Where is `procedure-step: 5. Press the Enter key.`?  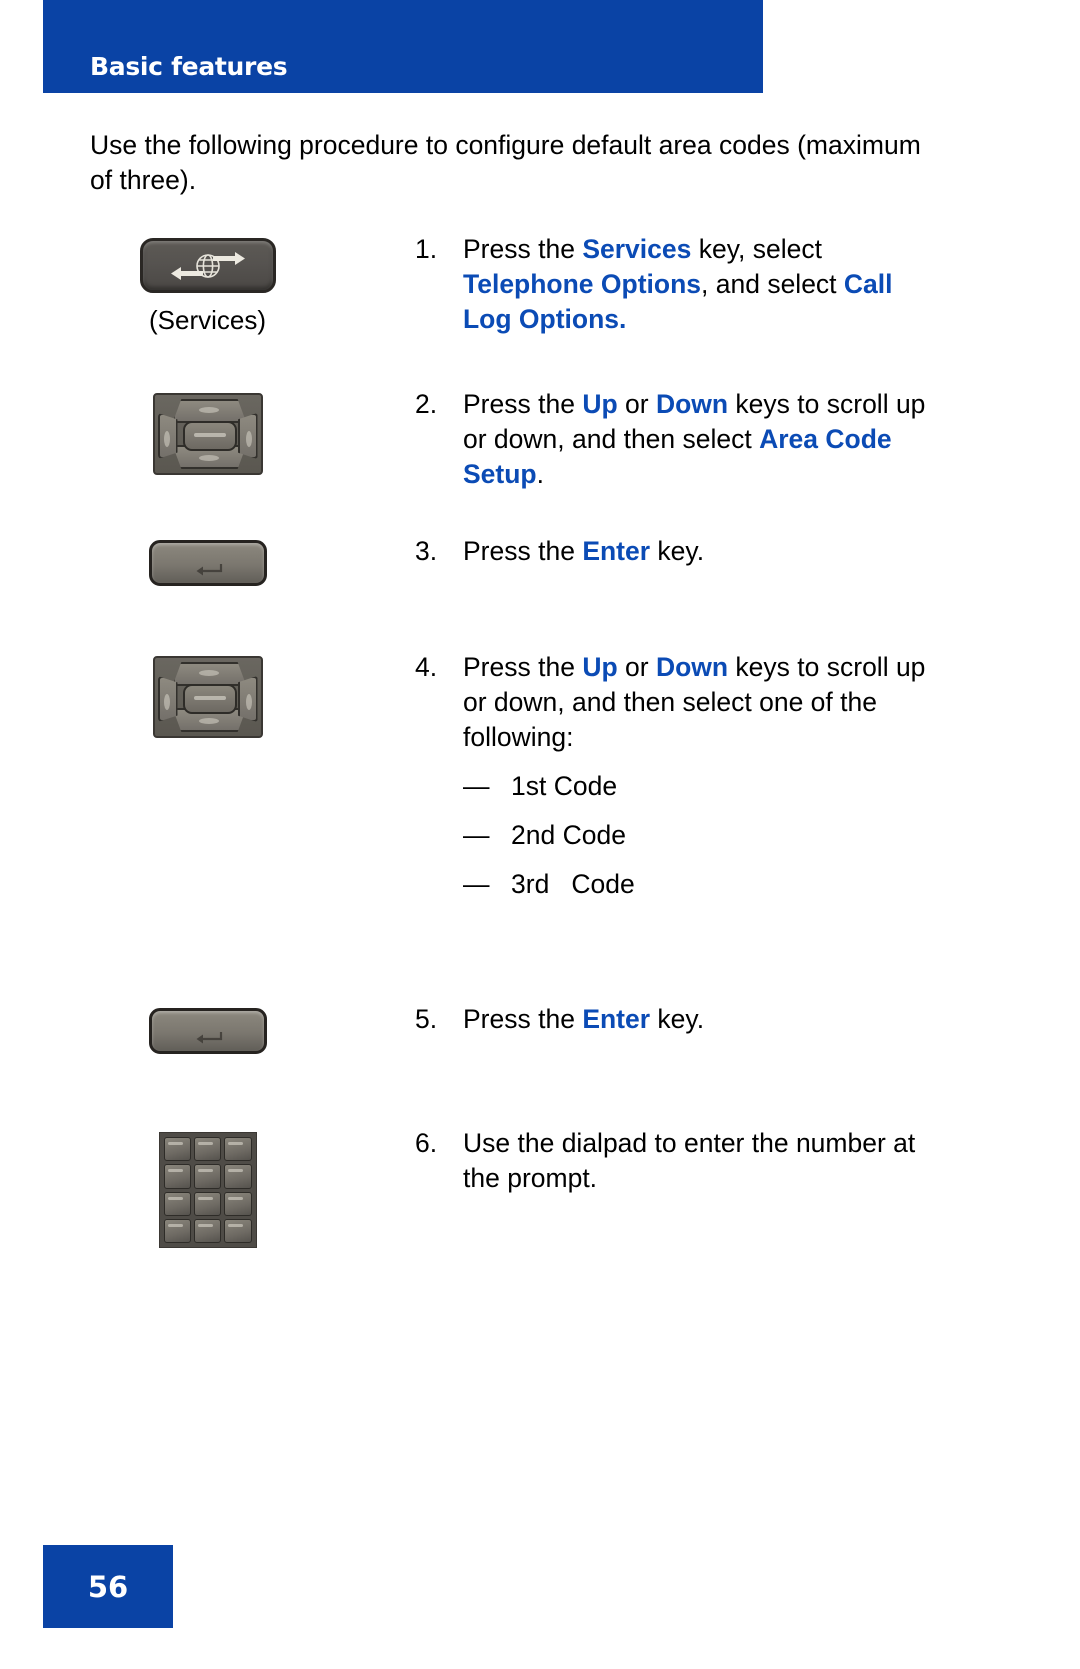 procedure-step: 5. Press the Enter key. is located at coordinates (540, 1028).